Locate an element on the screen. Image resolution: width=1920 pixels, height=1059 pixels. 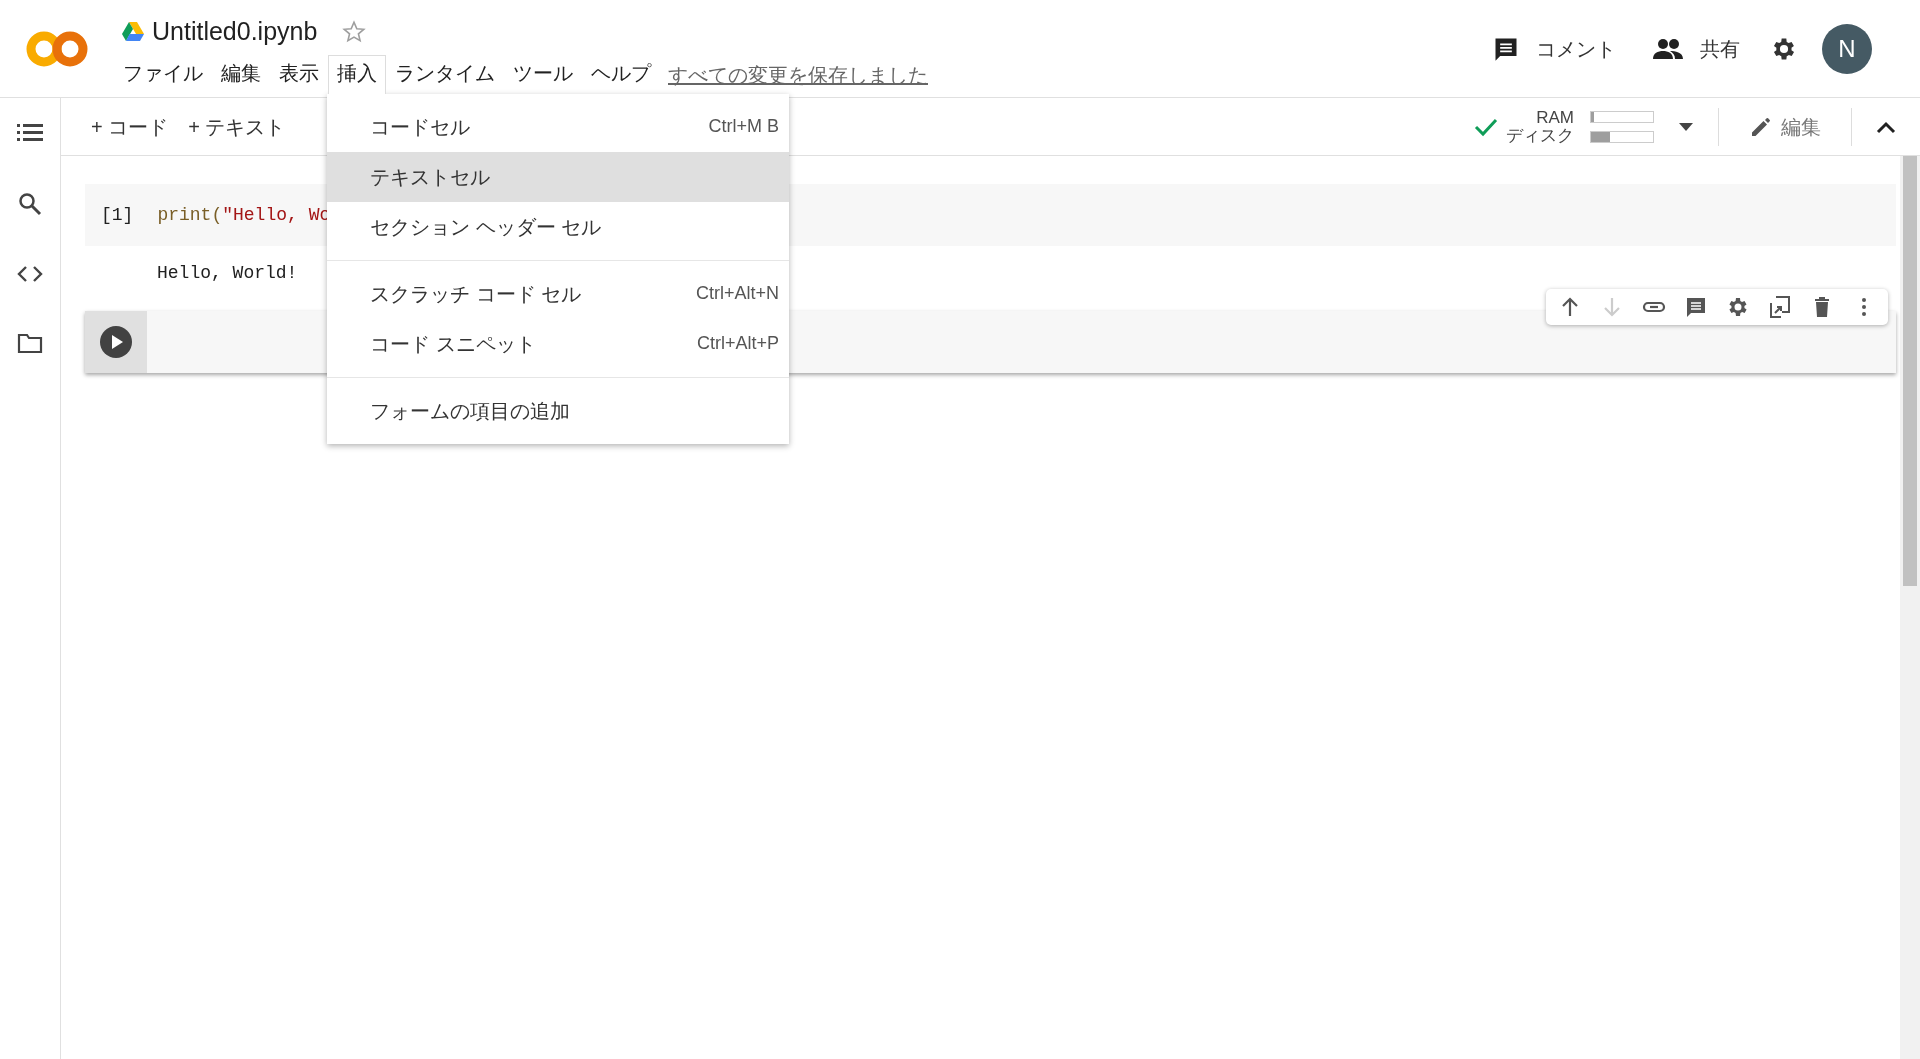
table-of-contents-icon is located at coordinates (30, 133).